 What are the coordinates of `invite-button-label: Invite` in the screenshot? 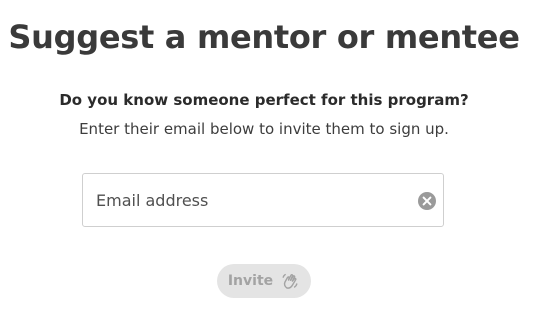 It's located at (250, 281).